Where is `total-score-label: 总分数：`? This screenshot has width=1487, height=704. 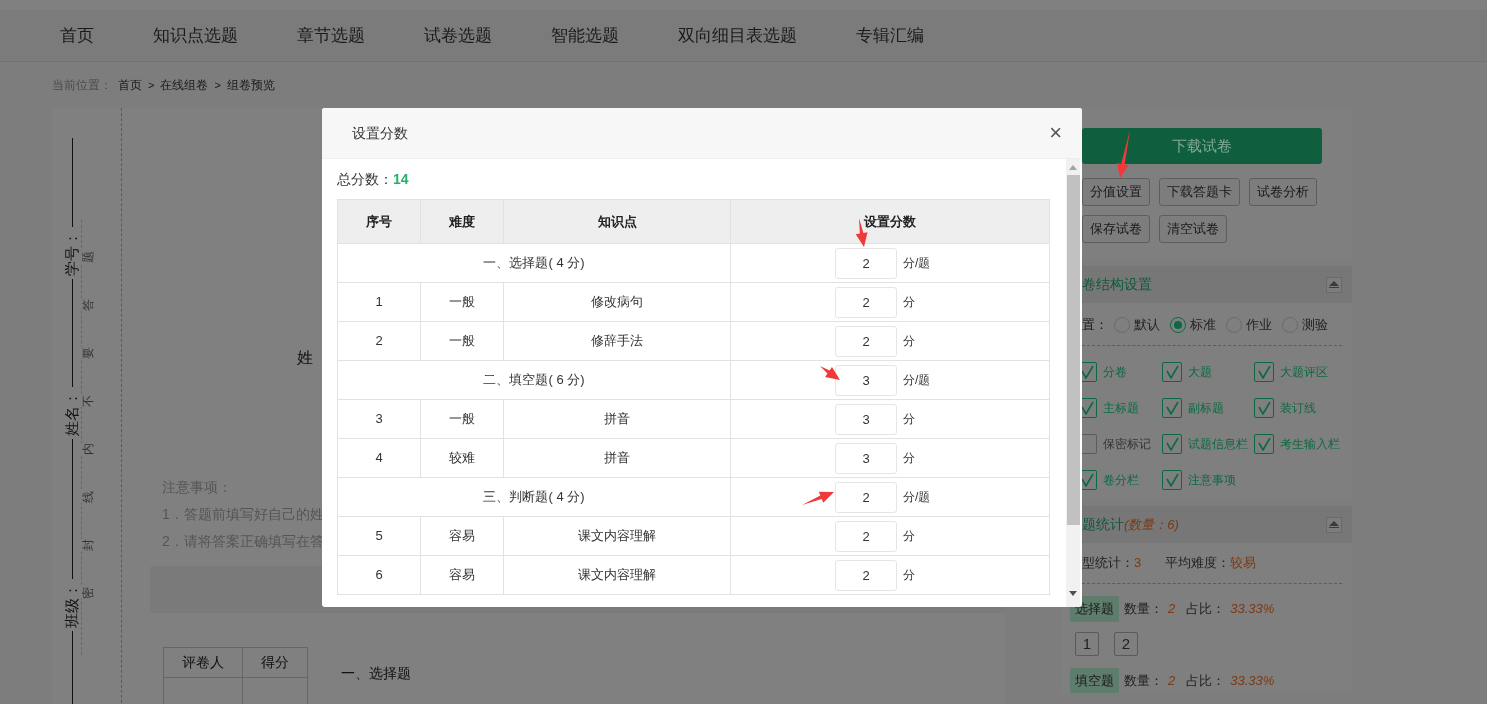 total-score-label: 总分数： is located at coordinates (365, 179).